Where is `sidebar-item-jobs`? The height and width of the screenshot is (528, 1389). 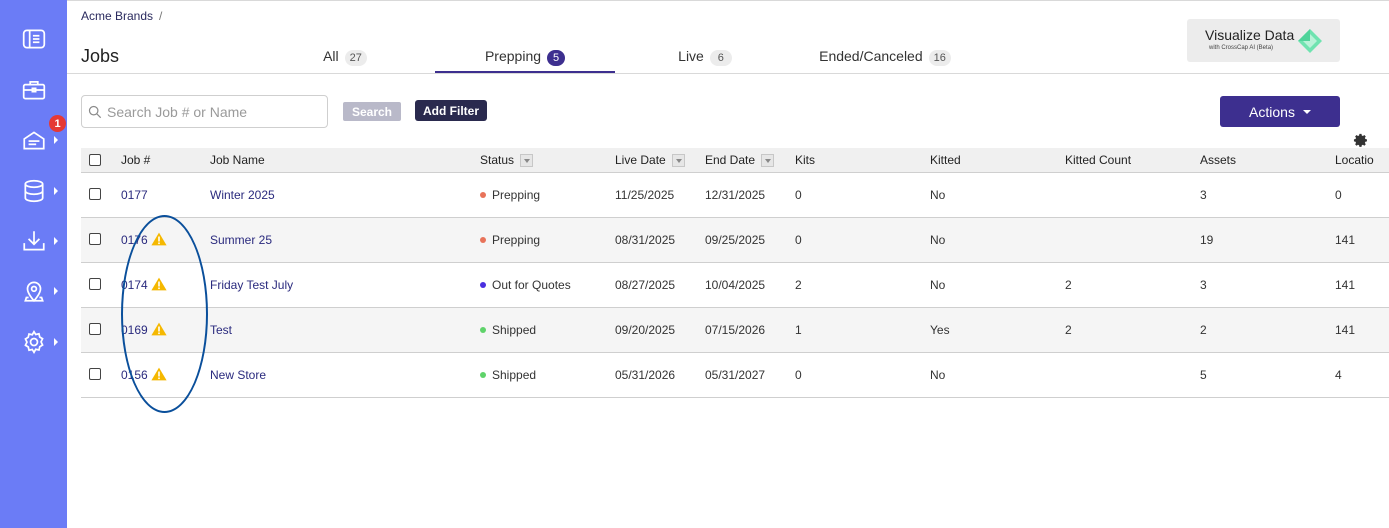 sidebar-item-jobs is located at coordinates (33, 90).